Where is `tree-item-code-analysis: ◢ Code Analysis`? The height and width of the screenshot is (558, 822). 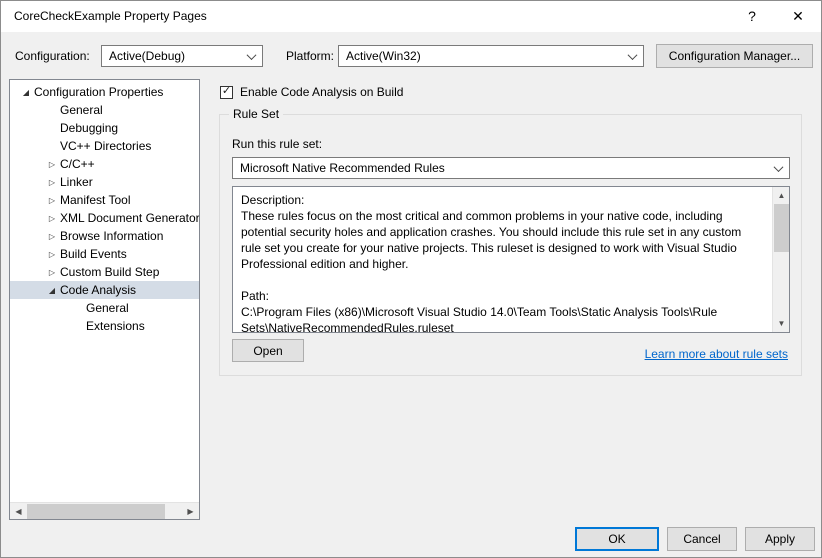
tree-item-code-analysis: ◢ Code Analysis is located at coordinates (104, 290).